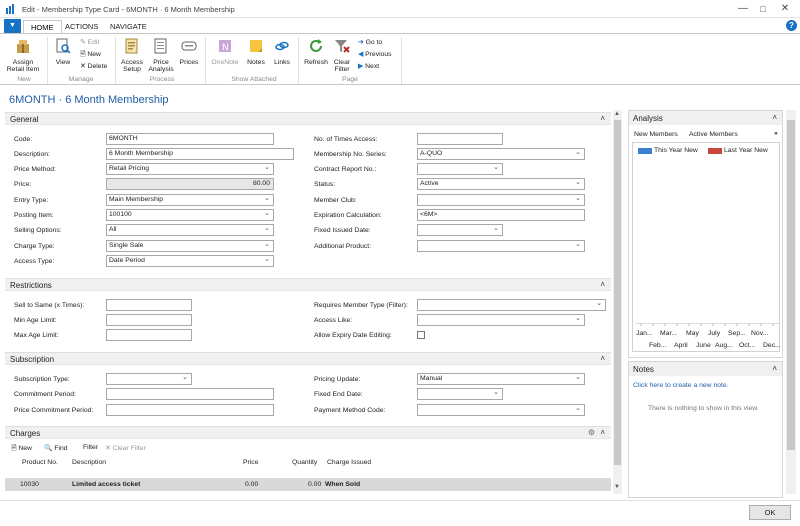  What do you see at coordinates (89, 462) in the screenshot?
I see `col-description: Description` at bounding box center [89, 462].